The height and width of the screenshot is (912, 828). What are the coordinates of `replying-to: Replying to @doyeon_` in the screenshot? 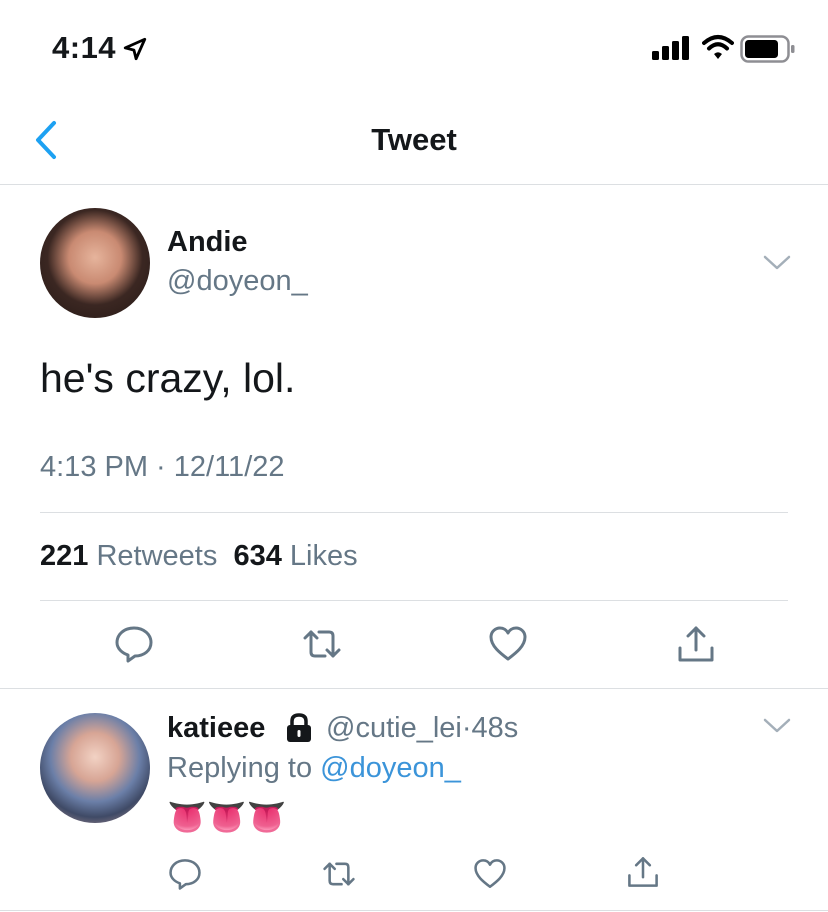 It's located at (314, 768).